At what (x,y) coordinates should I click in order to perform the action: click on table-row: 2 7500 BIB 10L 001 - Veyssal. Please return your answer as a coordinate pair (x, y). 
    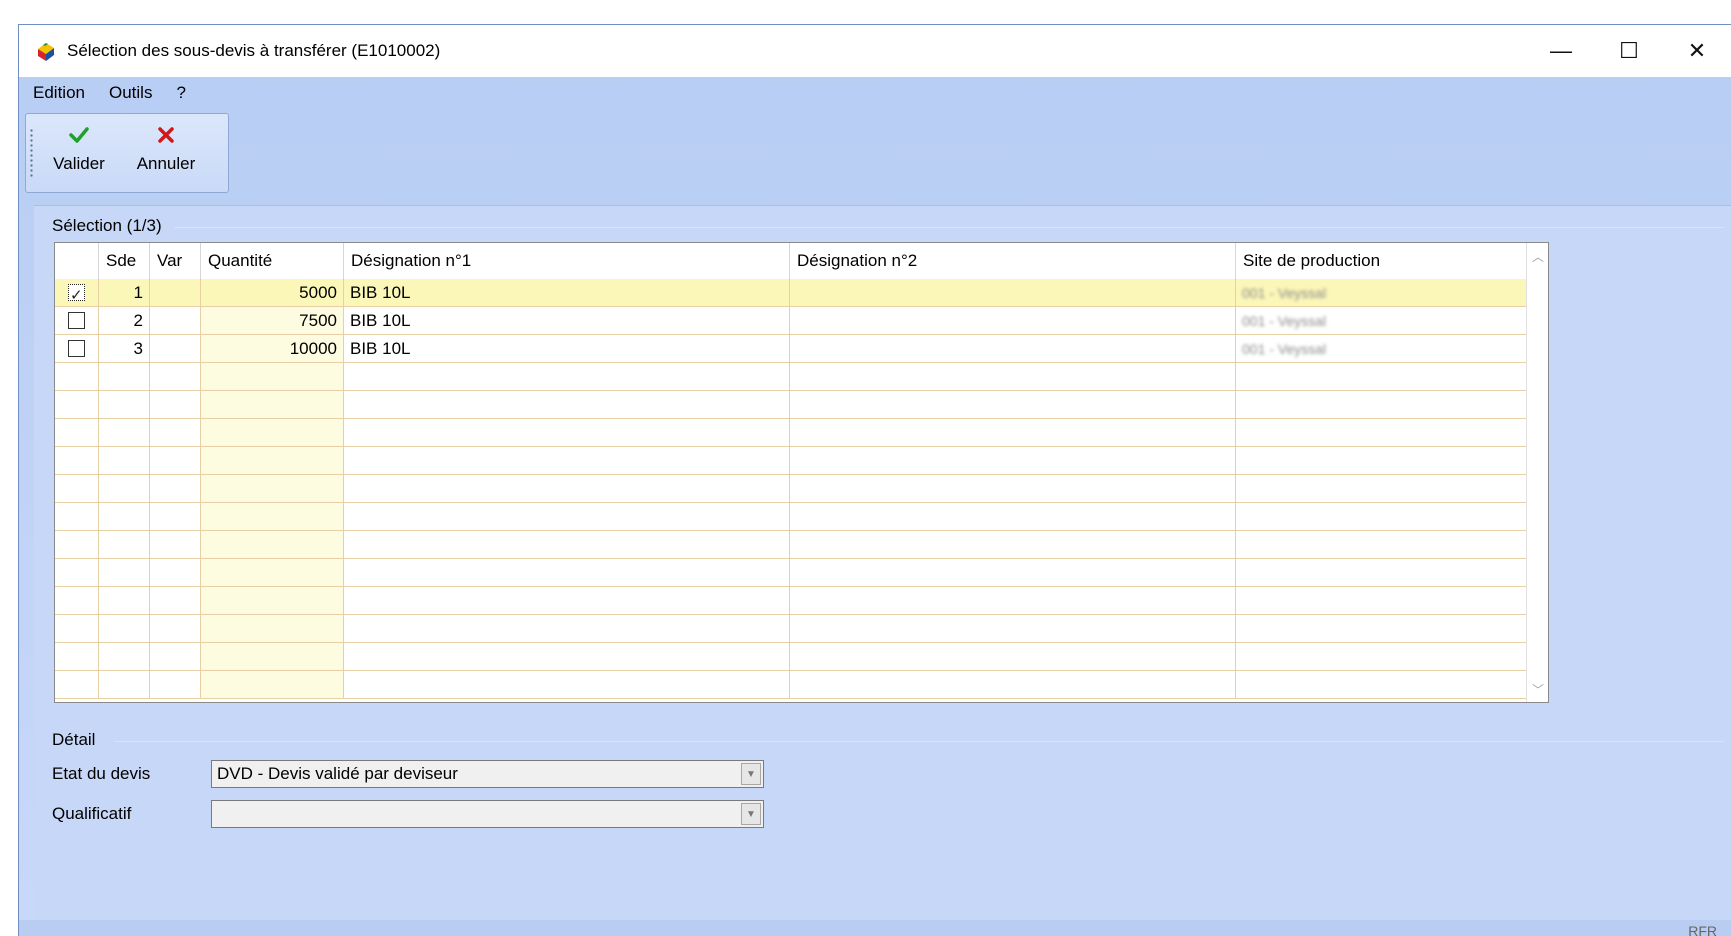
    Looking at the image, I should click on (801, 321).